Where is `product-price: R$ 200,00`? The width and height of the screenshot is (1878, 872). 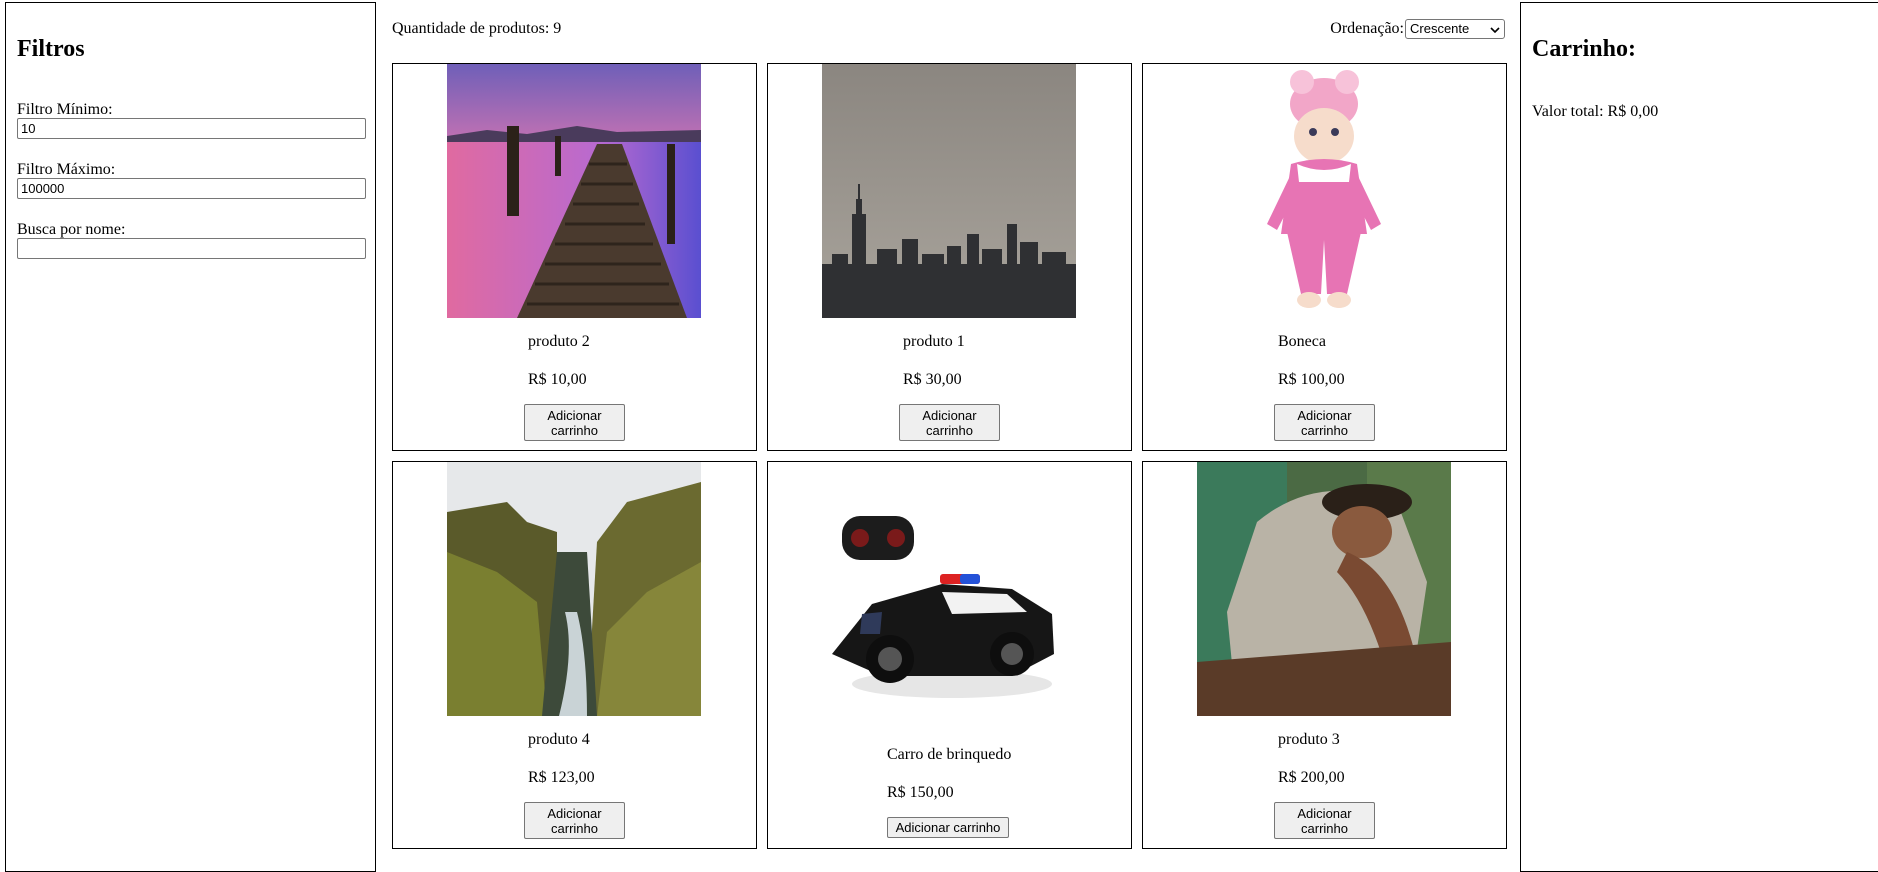 product-price: R$ 200,00 is located at coordinates (1311, 777).